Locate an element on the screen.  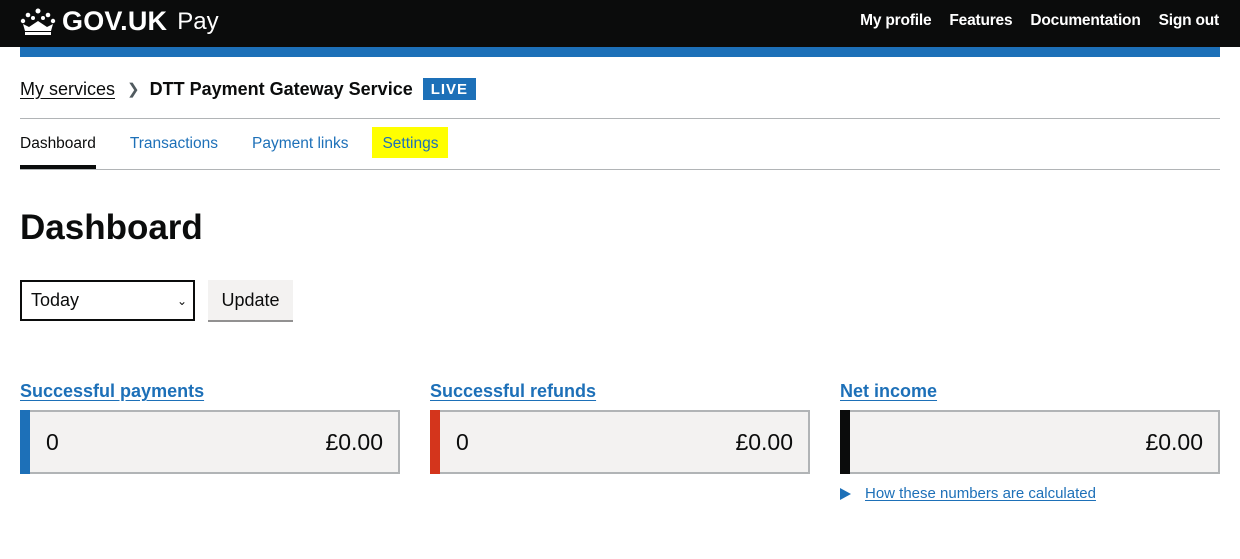
stat-net-income: Net income £0.00 is located at coordinates (1030, 427).